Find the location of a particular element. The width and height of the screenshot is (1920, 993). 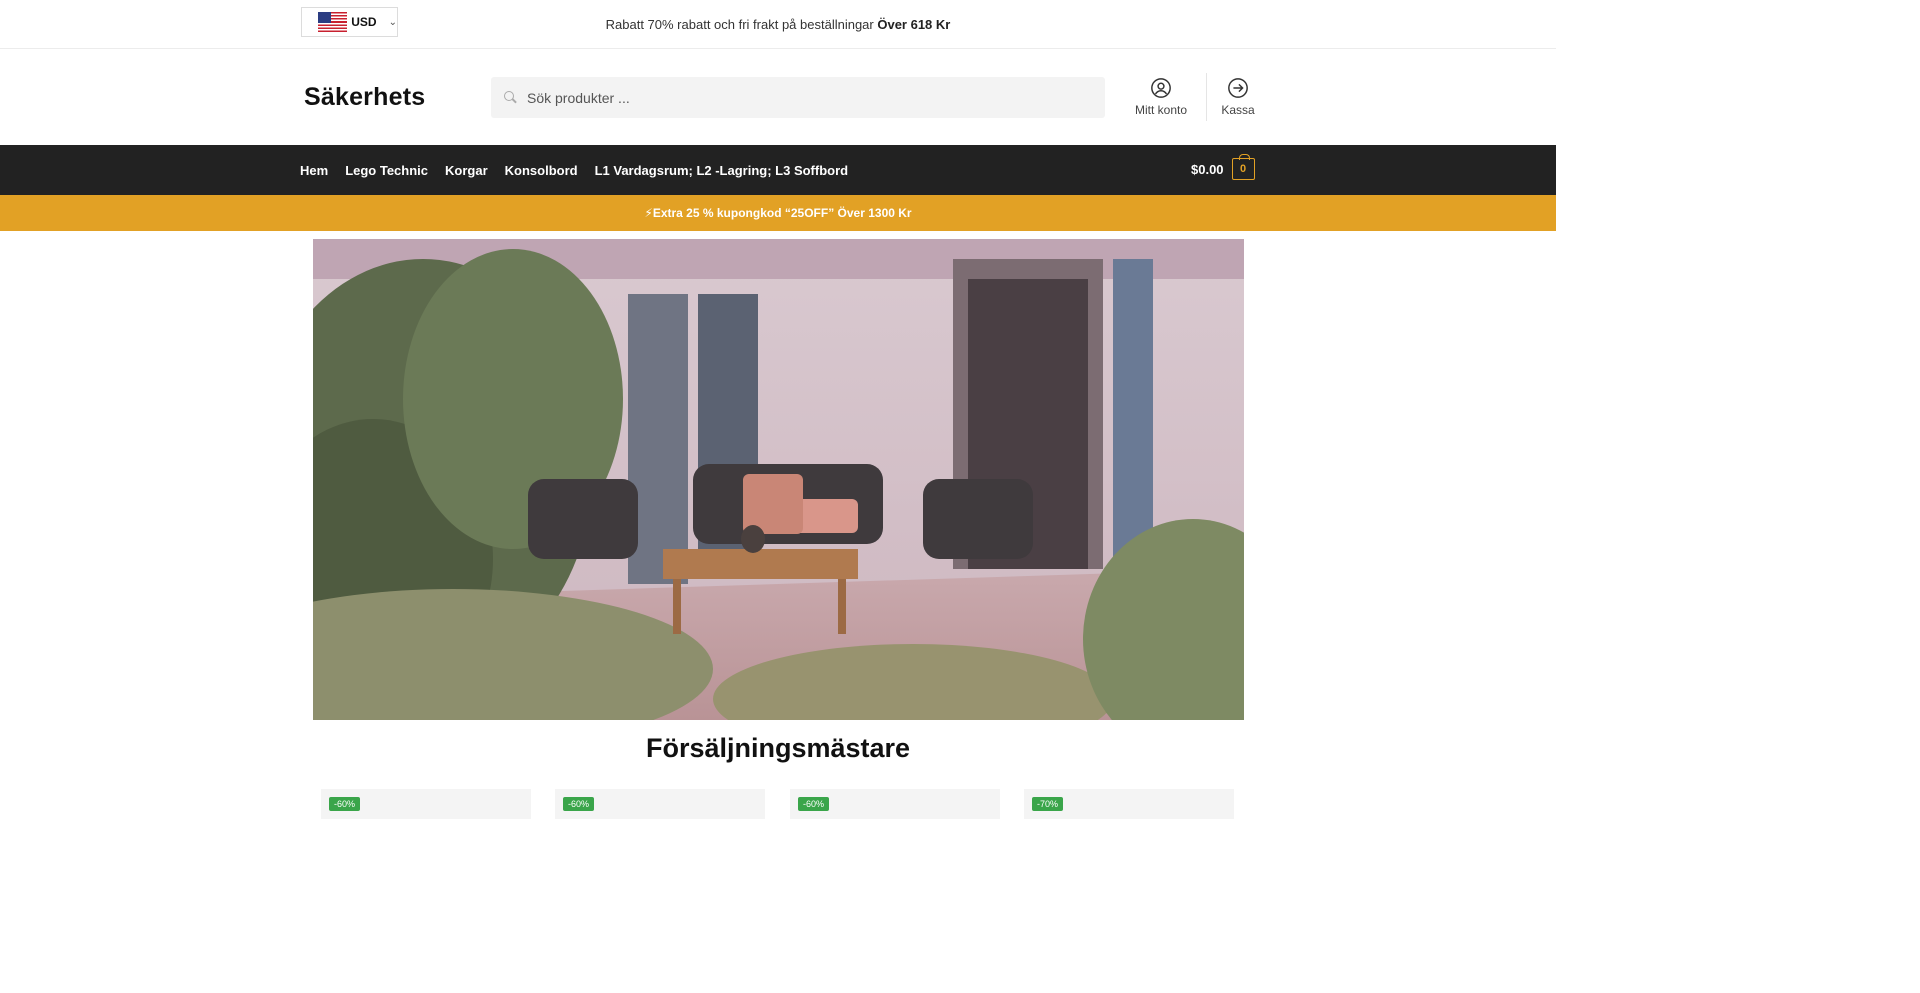

cart-button: $0.00 0 is located at coordinates (1223, 167).